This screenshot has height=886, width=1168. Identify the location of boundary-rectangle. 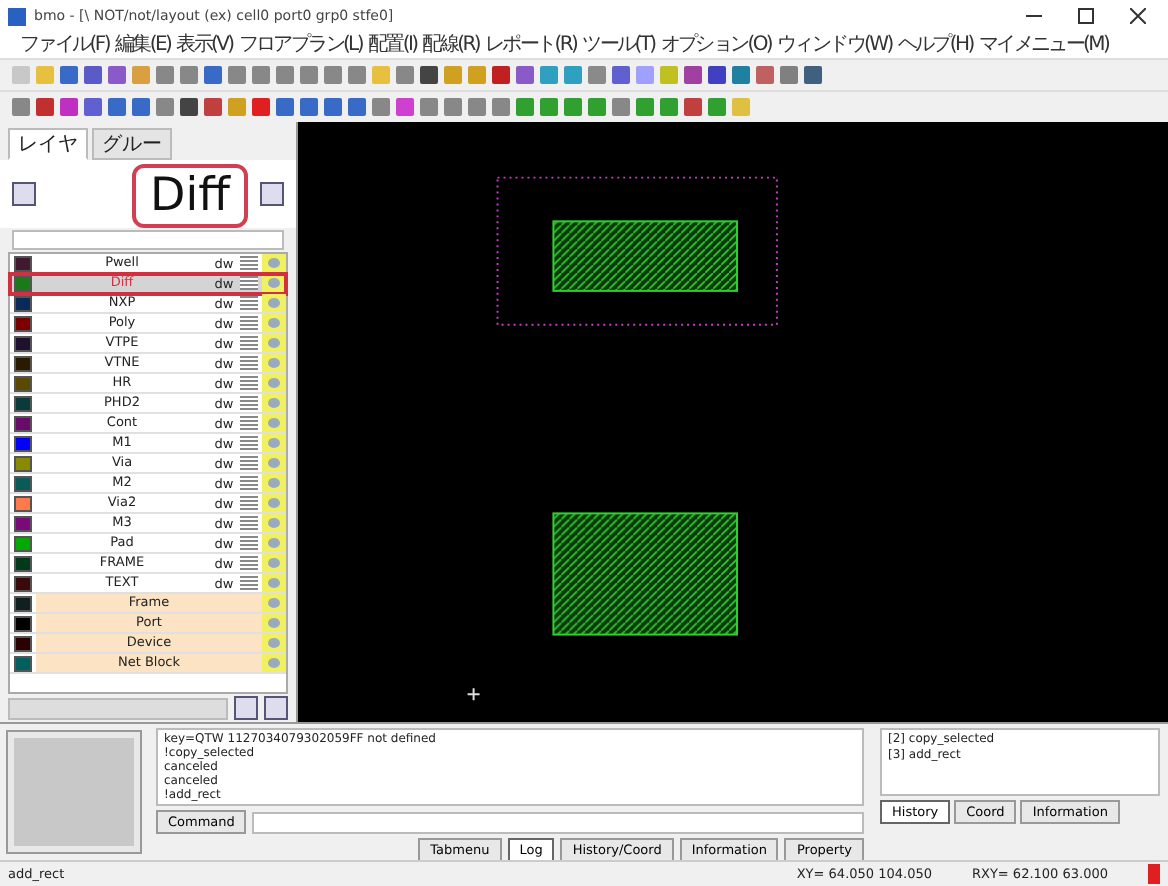
(637, 251).